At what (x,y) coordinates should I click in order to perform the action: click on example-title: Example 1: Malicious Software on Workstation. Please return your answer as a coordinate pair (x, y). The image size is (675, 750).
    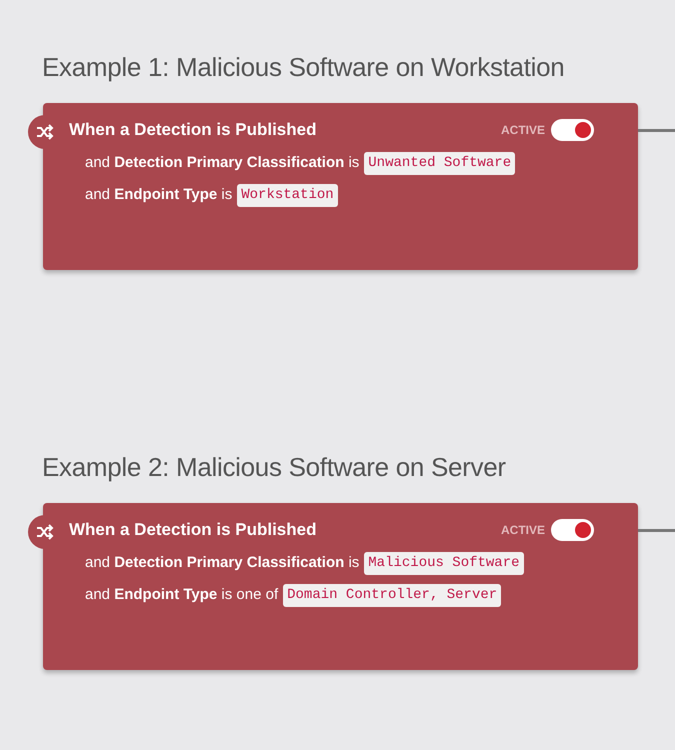
    Looking at the image, I should click on (304, 68).